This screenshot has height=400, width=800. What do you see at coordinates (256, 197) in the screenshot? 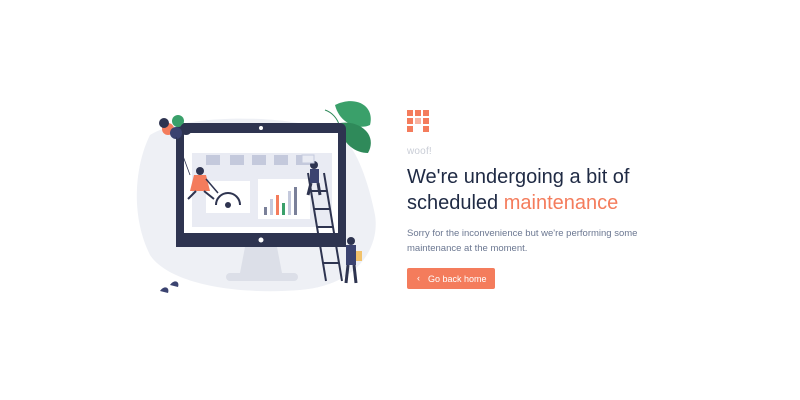
I see `monitor-illustration-graphic` at bounding box center [256, 197].